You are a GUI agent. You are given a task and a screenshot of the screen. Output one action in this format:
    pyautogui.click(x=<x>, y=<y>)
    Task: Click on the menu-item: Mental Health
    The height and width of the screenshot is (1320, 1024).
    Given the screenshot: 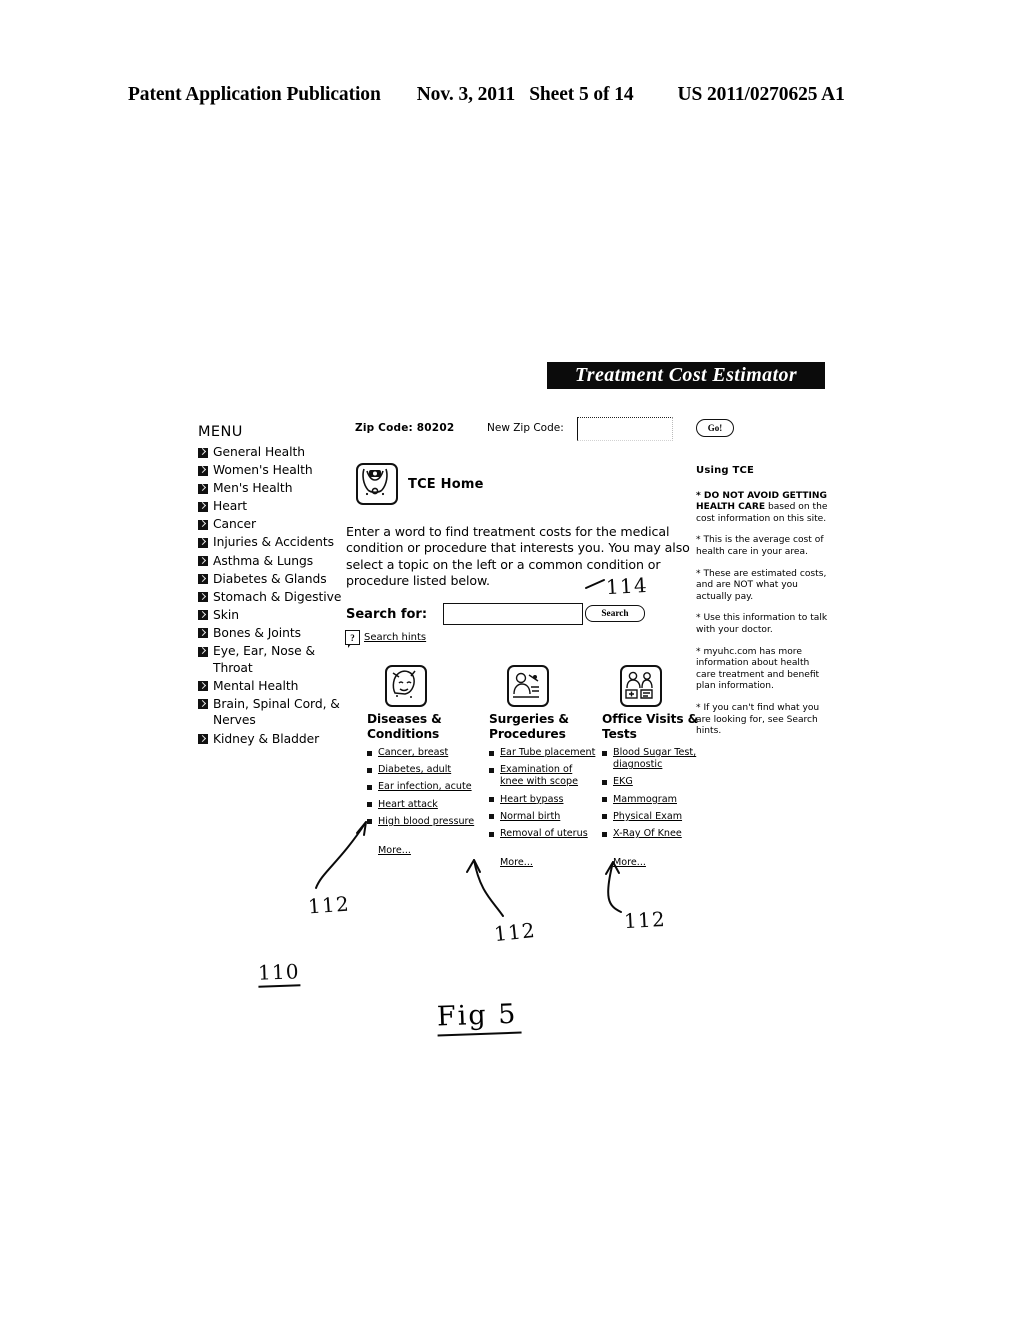 What is the action you would take?
    pyautogui.click(x=273, y=686)
    